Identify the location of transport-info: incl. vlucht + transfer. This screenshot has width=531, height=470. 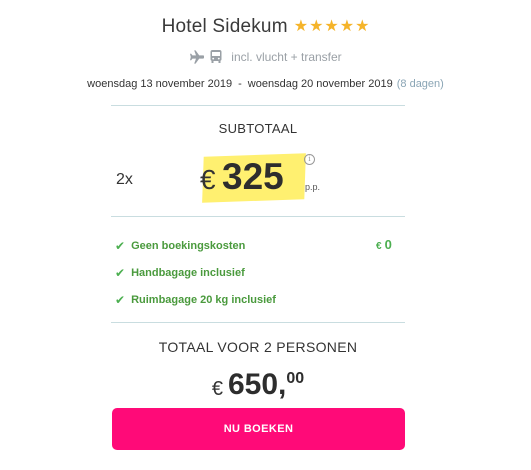
(265, 56).